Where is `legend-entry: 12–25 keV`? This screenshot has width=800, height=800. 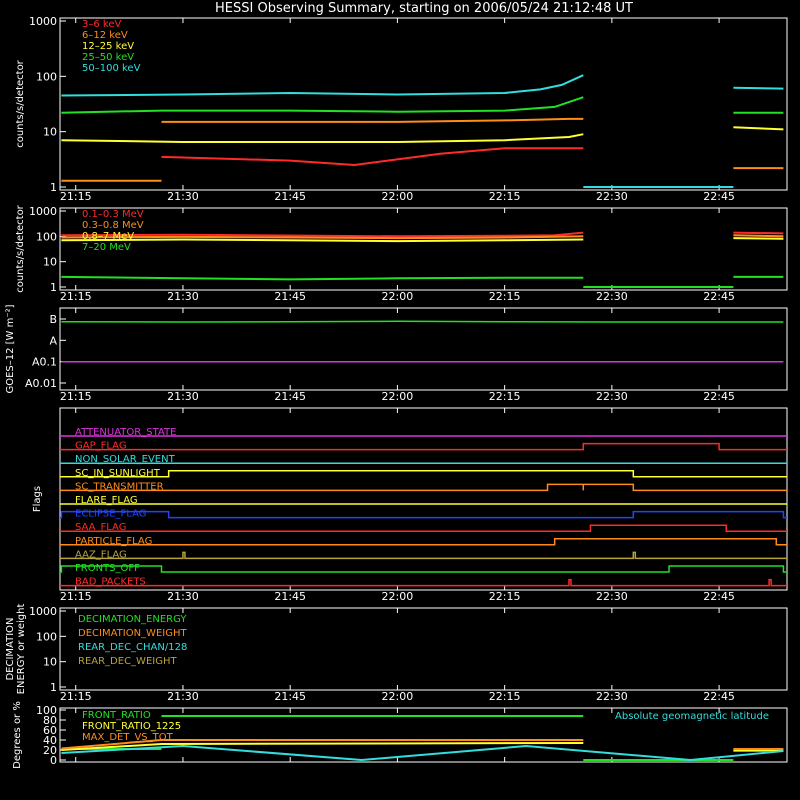
legend-entry: 12–25 keV is located at coordinates (108, 46).